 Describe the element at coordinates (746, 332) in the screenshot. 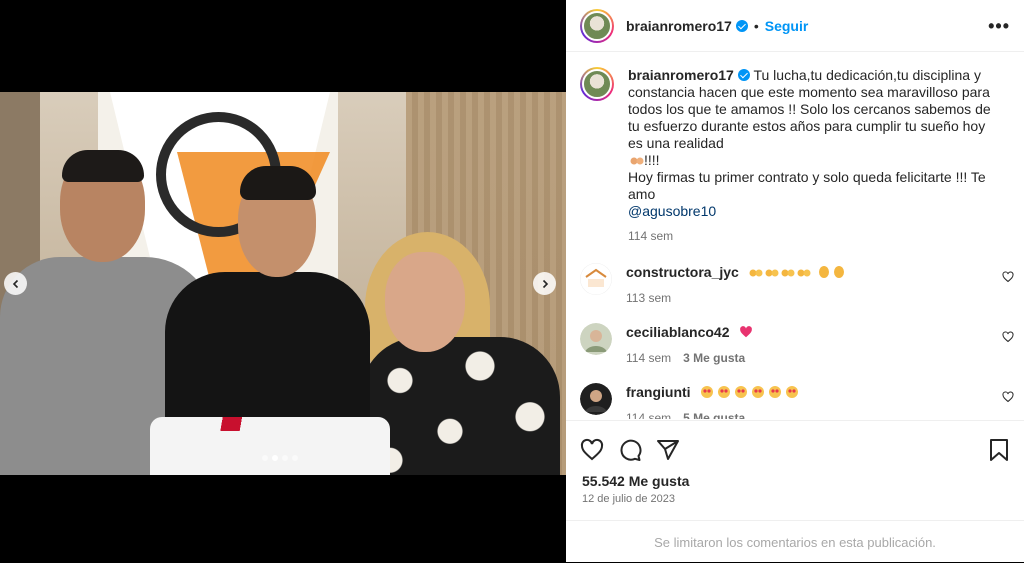

I see `pink-heart-emoji-icon` at that location.